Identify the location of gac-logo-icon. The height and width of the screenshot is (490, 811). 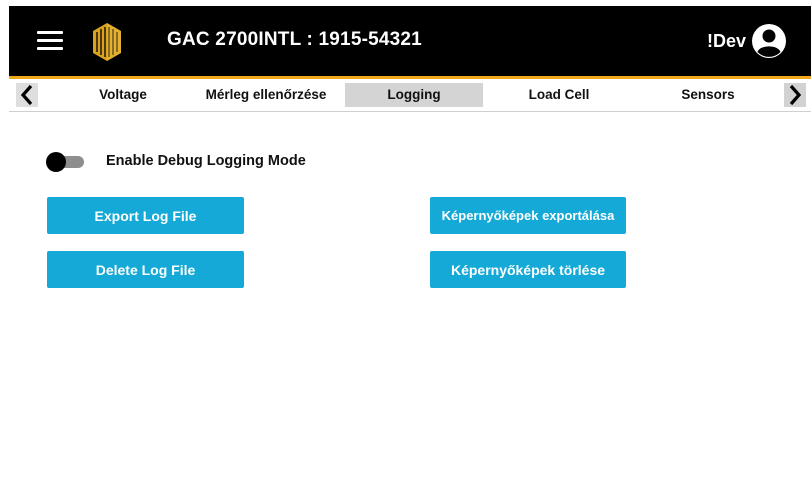
(107, 42).